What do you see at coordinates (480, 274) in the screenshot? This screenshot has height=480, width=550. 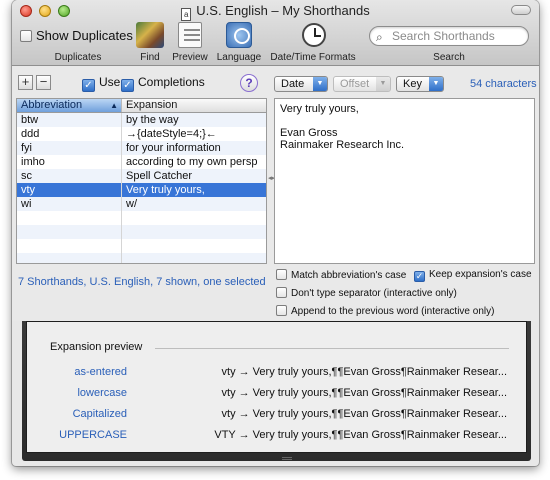 I see `keep-case-label: Keep expansion's case` at bounding box center [480, 274].